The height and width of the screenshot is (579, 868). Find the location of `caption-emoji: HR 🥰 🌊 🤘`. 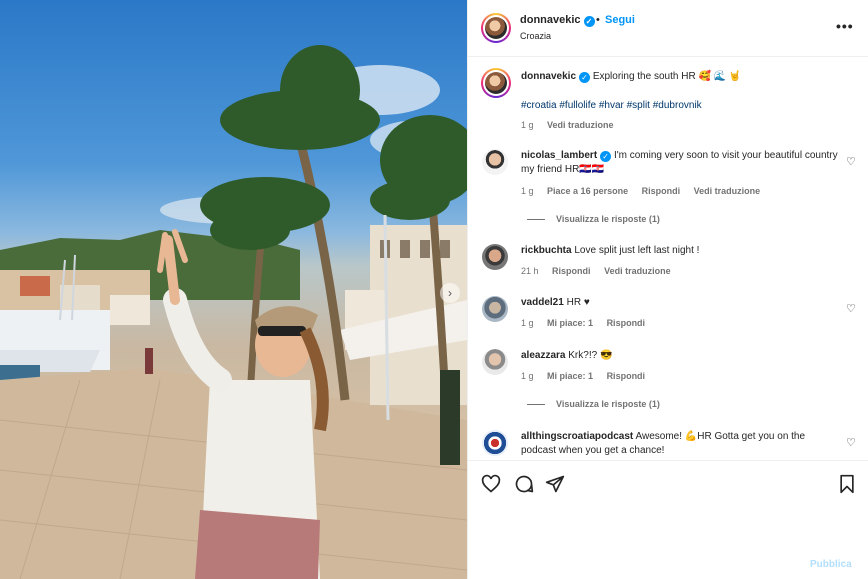

caption-emoji: HR 🥰 🌊 🤘 is located at coordinates (711, 76).